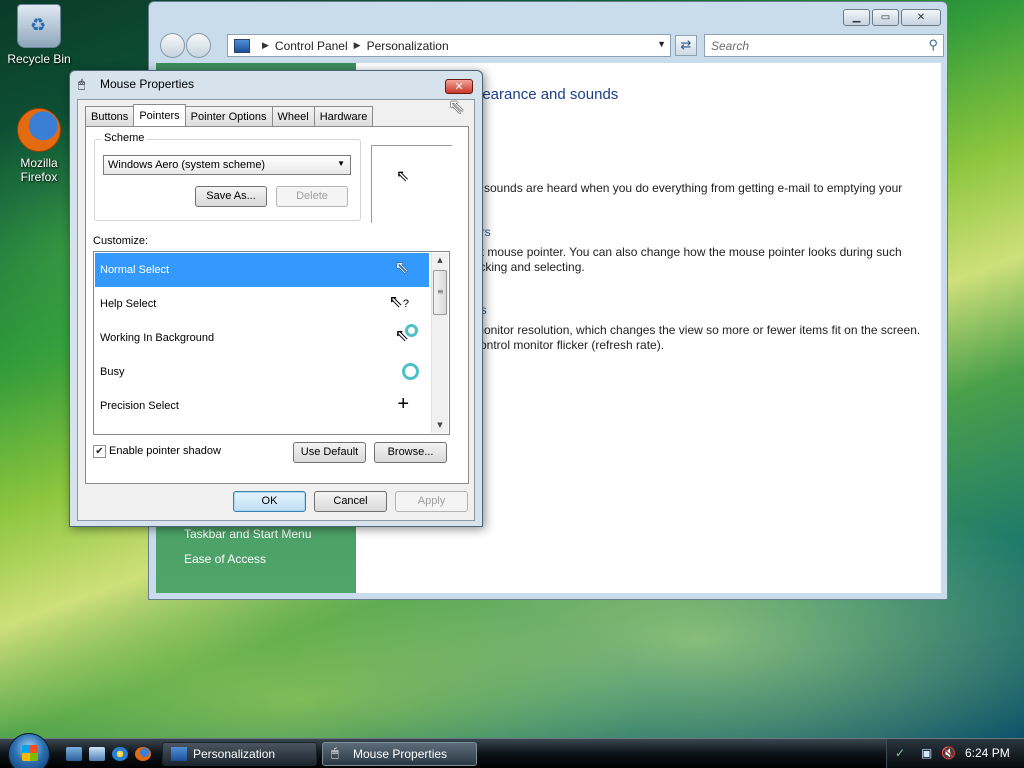  Describe the element at coordinates (225, 559) in the screenshot. I see `ease-of-access-link: Ease of Access` at that location.